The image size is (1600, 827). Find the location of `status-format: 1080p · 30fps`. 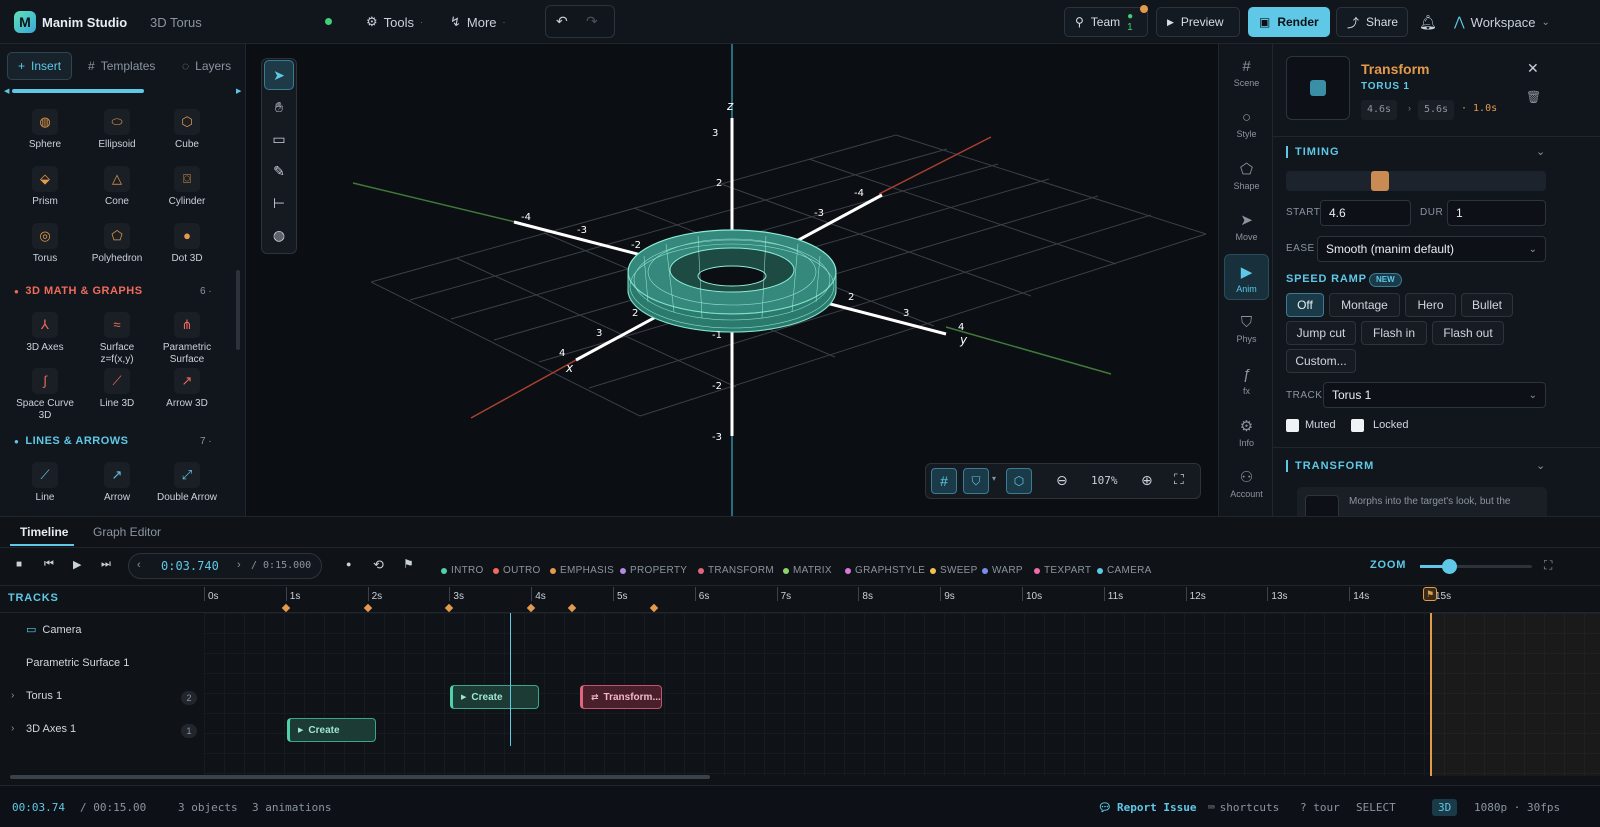

status-format: 1080p · 30fps is located at coordinates (1517, 806).